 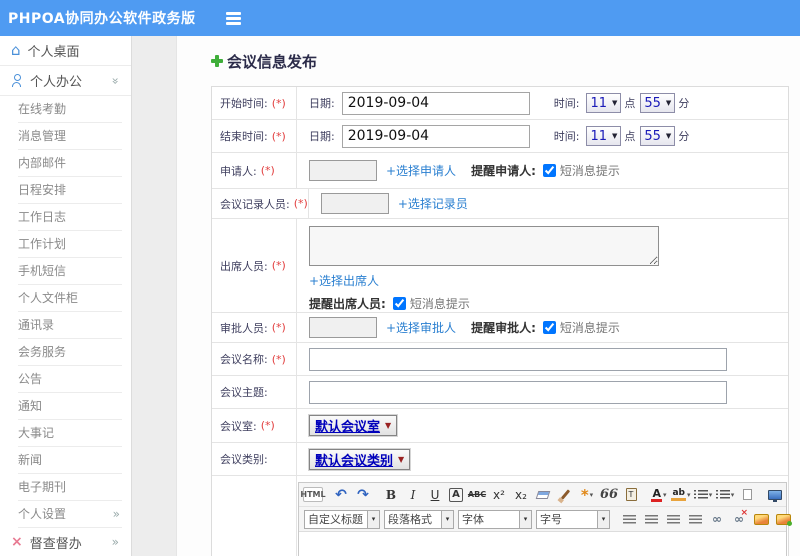 I want to click on sidebar-sub-item: 个人文件柜, so click(x=70, y=298).